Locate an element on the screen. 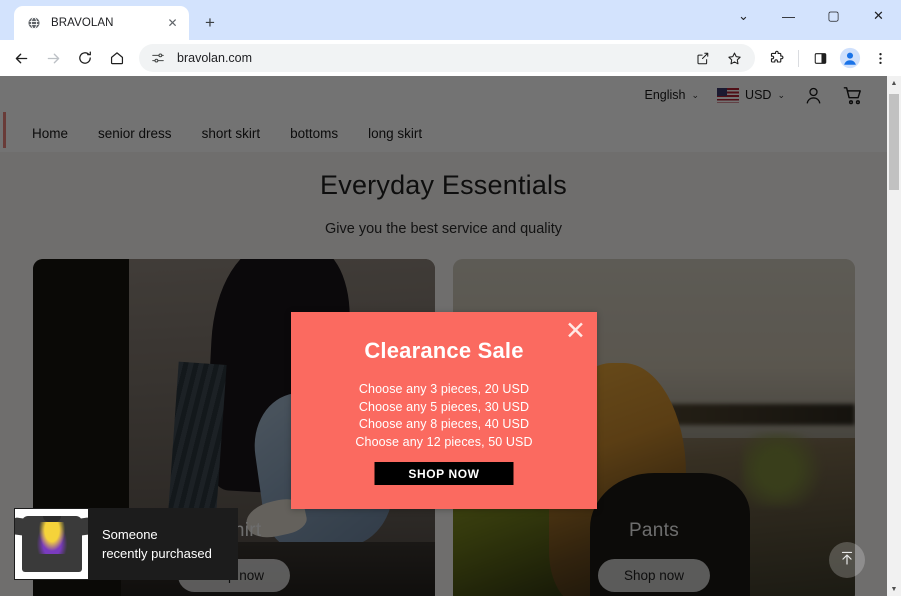 This screenshot has height=596, width=901. three-dot-menu-icon is located at coordinates (880, 58).